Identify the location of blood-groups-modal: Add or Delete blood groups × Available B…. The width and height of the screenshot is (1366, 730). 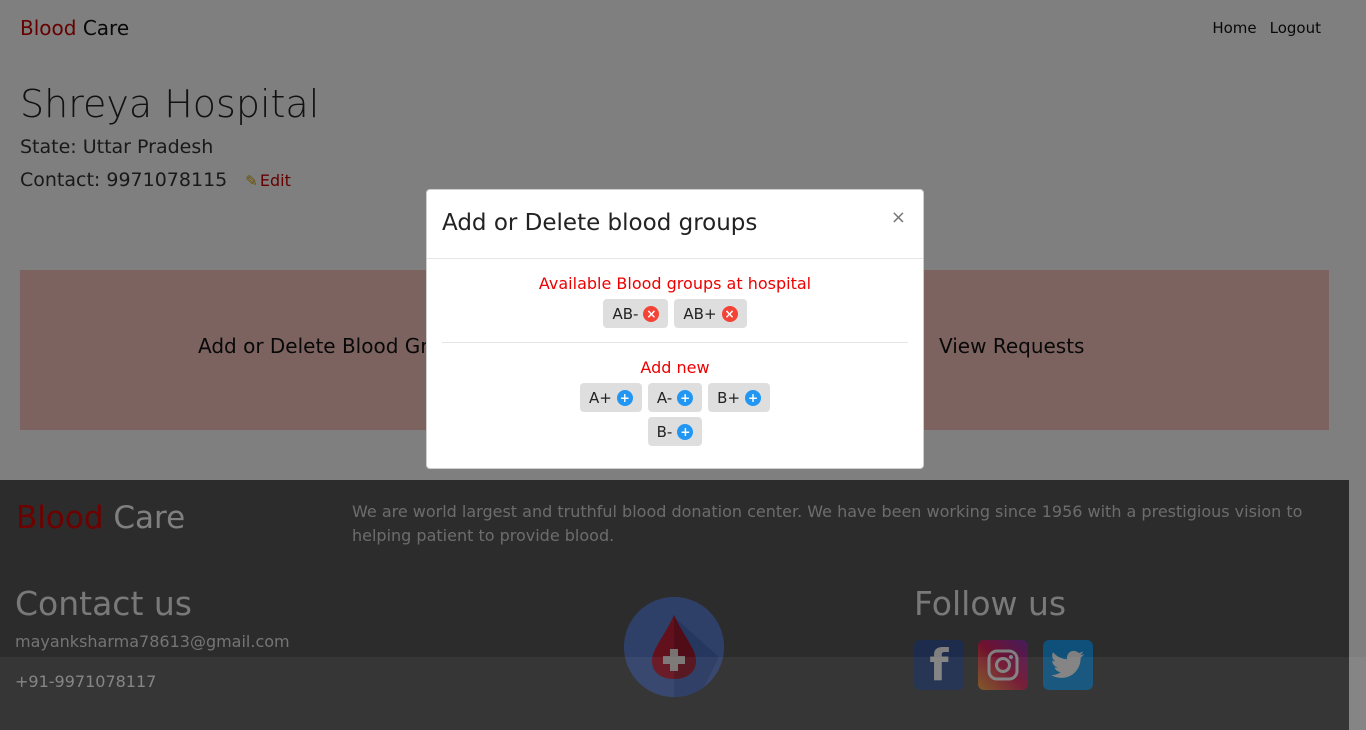
(675, 329).